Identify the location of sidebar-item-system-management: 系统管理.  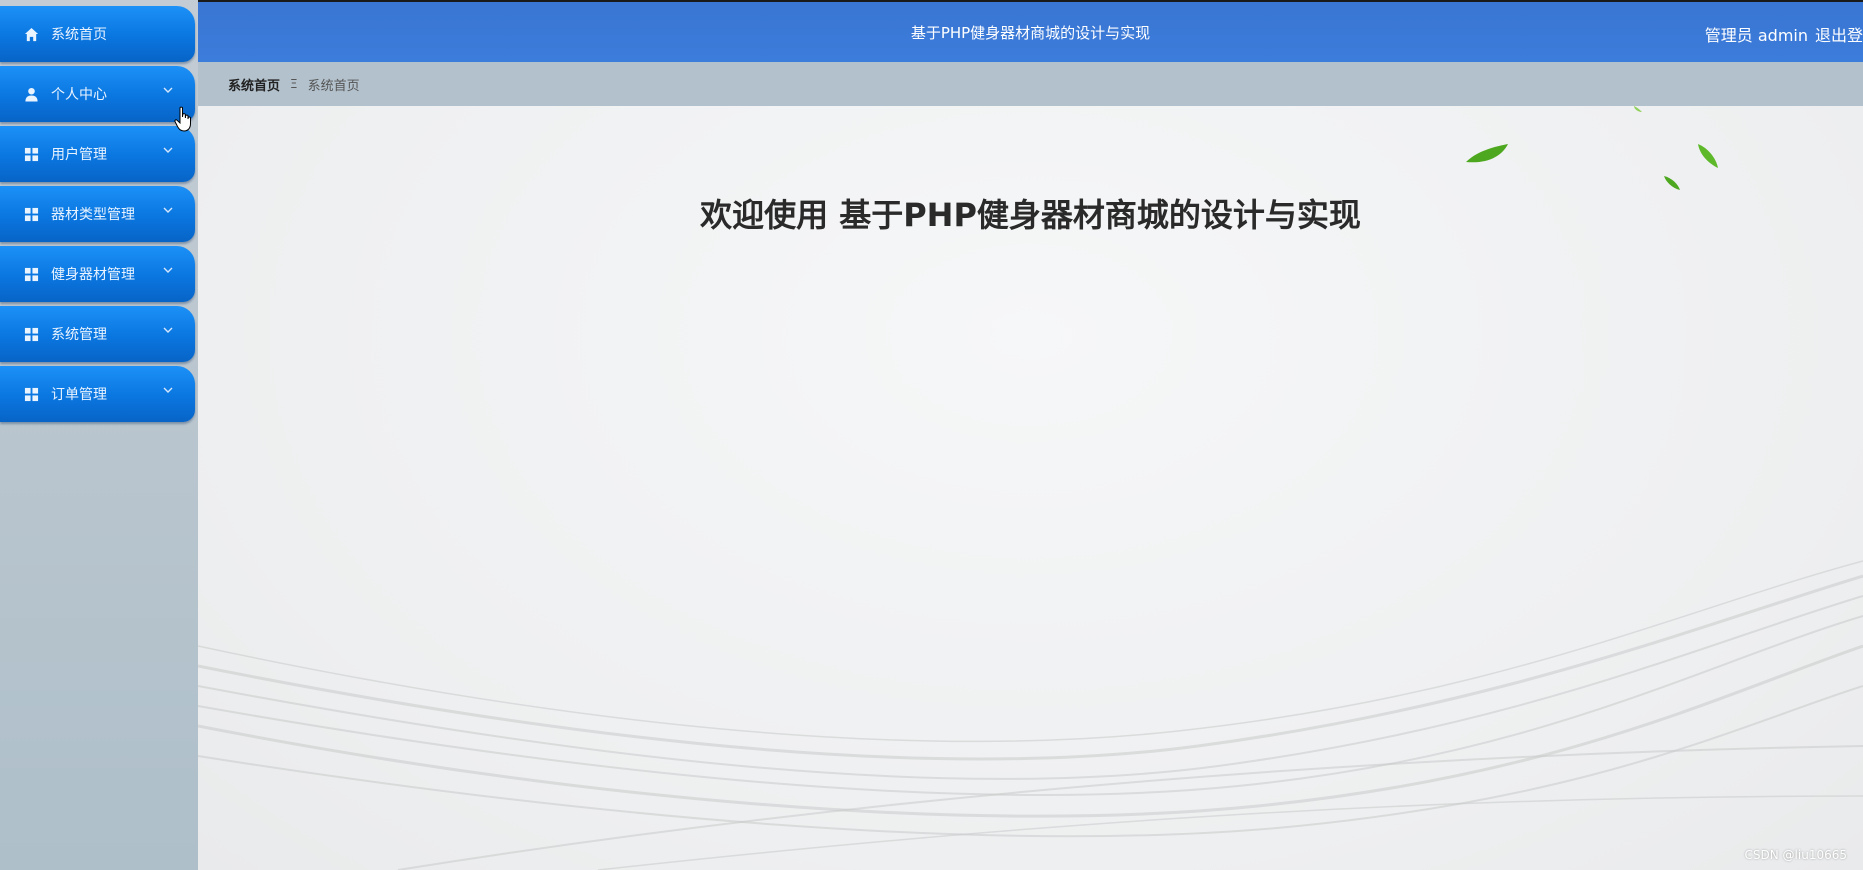
(97, 334).